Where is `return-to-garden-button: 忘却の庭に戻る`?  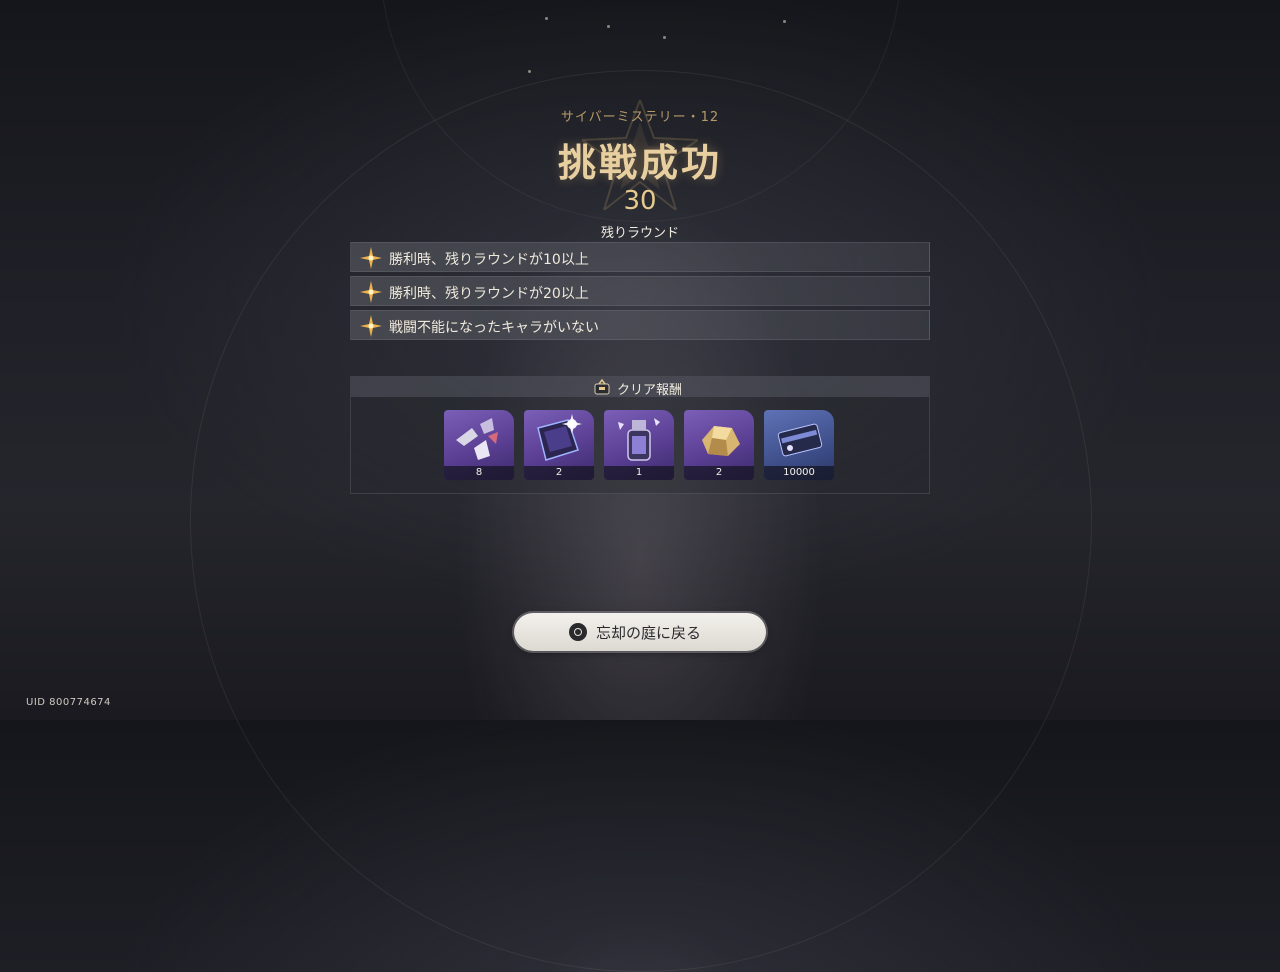 return-to-garden-button: 忘却の庭に戻る is located at coordinates (640, 632).